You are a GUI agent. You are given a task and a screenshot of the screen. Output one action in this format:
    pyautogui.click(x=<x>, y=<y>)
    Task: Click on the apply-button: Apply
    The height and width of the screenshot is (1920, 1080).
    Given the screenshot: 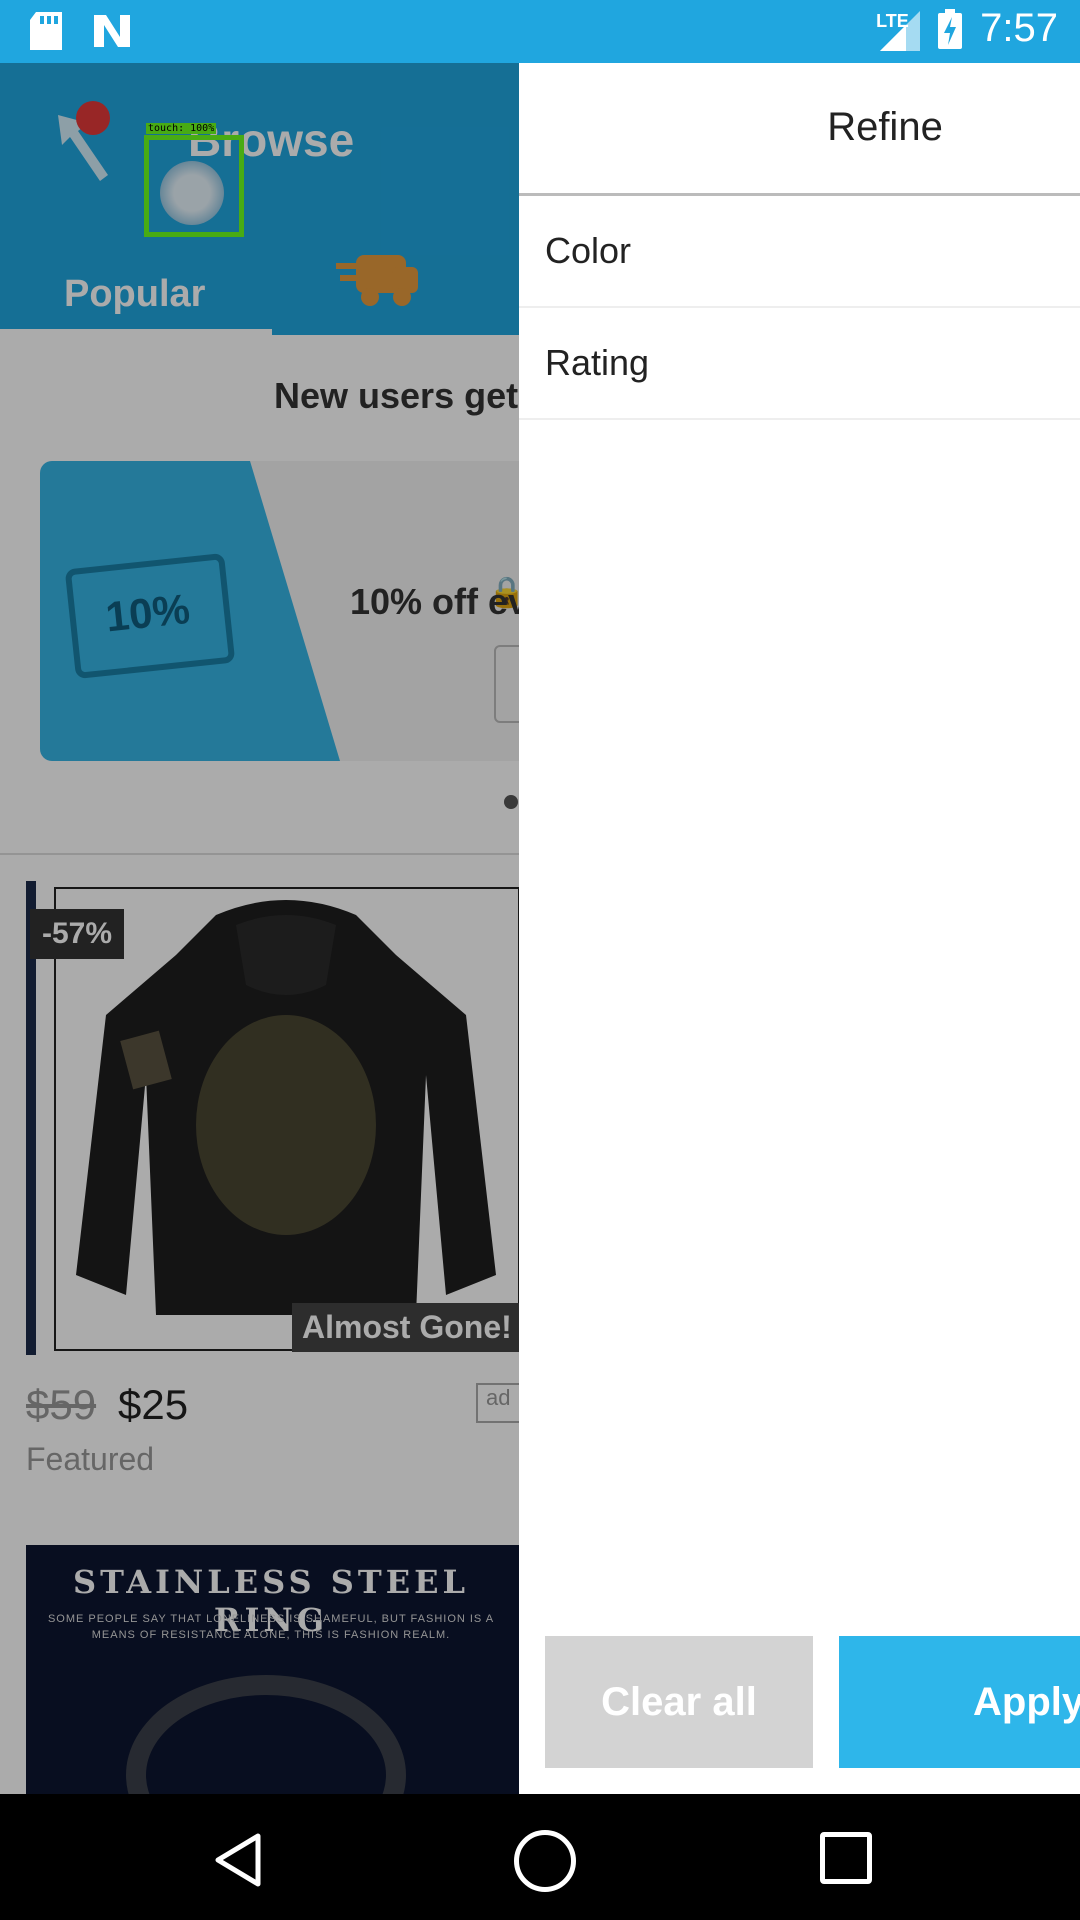 What is the action you would take?
    pyautogui.click(x=959, y=1702)
    